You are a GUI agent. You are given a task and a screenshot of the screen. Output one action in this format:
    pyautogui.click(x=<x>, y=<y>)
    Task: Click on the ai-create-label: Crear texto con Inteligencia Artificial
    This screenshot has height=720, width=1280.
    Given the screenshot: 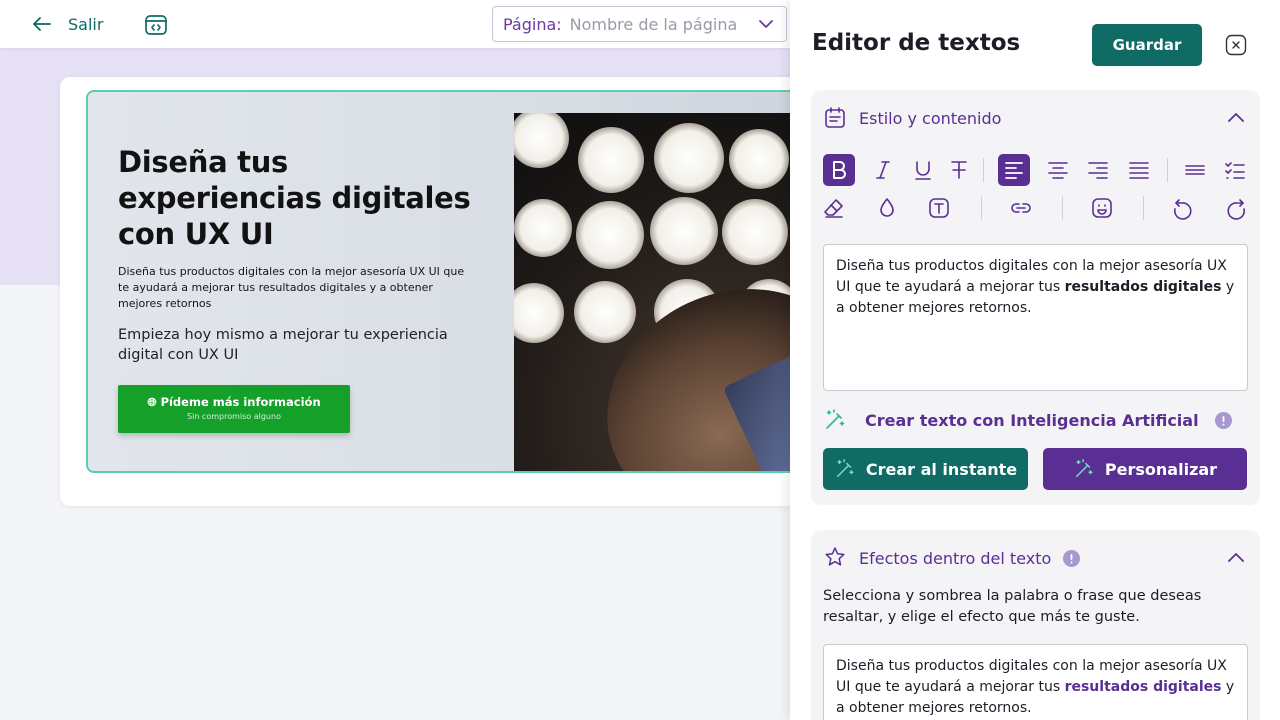 What is the action you would take?
    pyautogui.click(x=1032, y=420)
    